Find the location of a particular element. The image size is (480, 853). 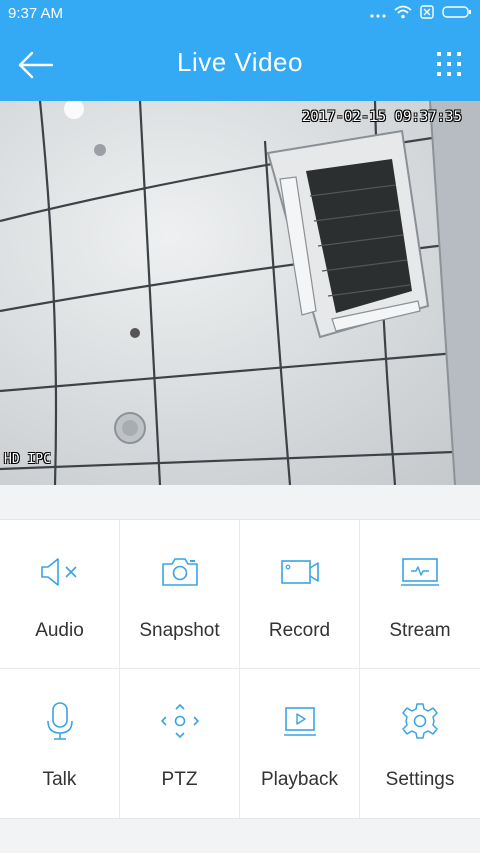

settings-button: Settings is located at coordinates (420, 743).